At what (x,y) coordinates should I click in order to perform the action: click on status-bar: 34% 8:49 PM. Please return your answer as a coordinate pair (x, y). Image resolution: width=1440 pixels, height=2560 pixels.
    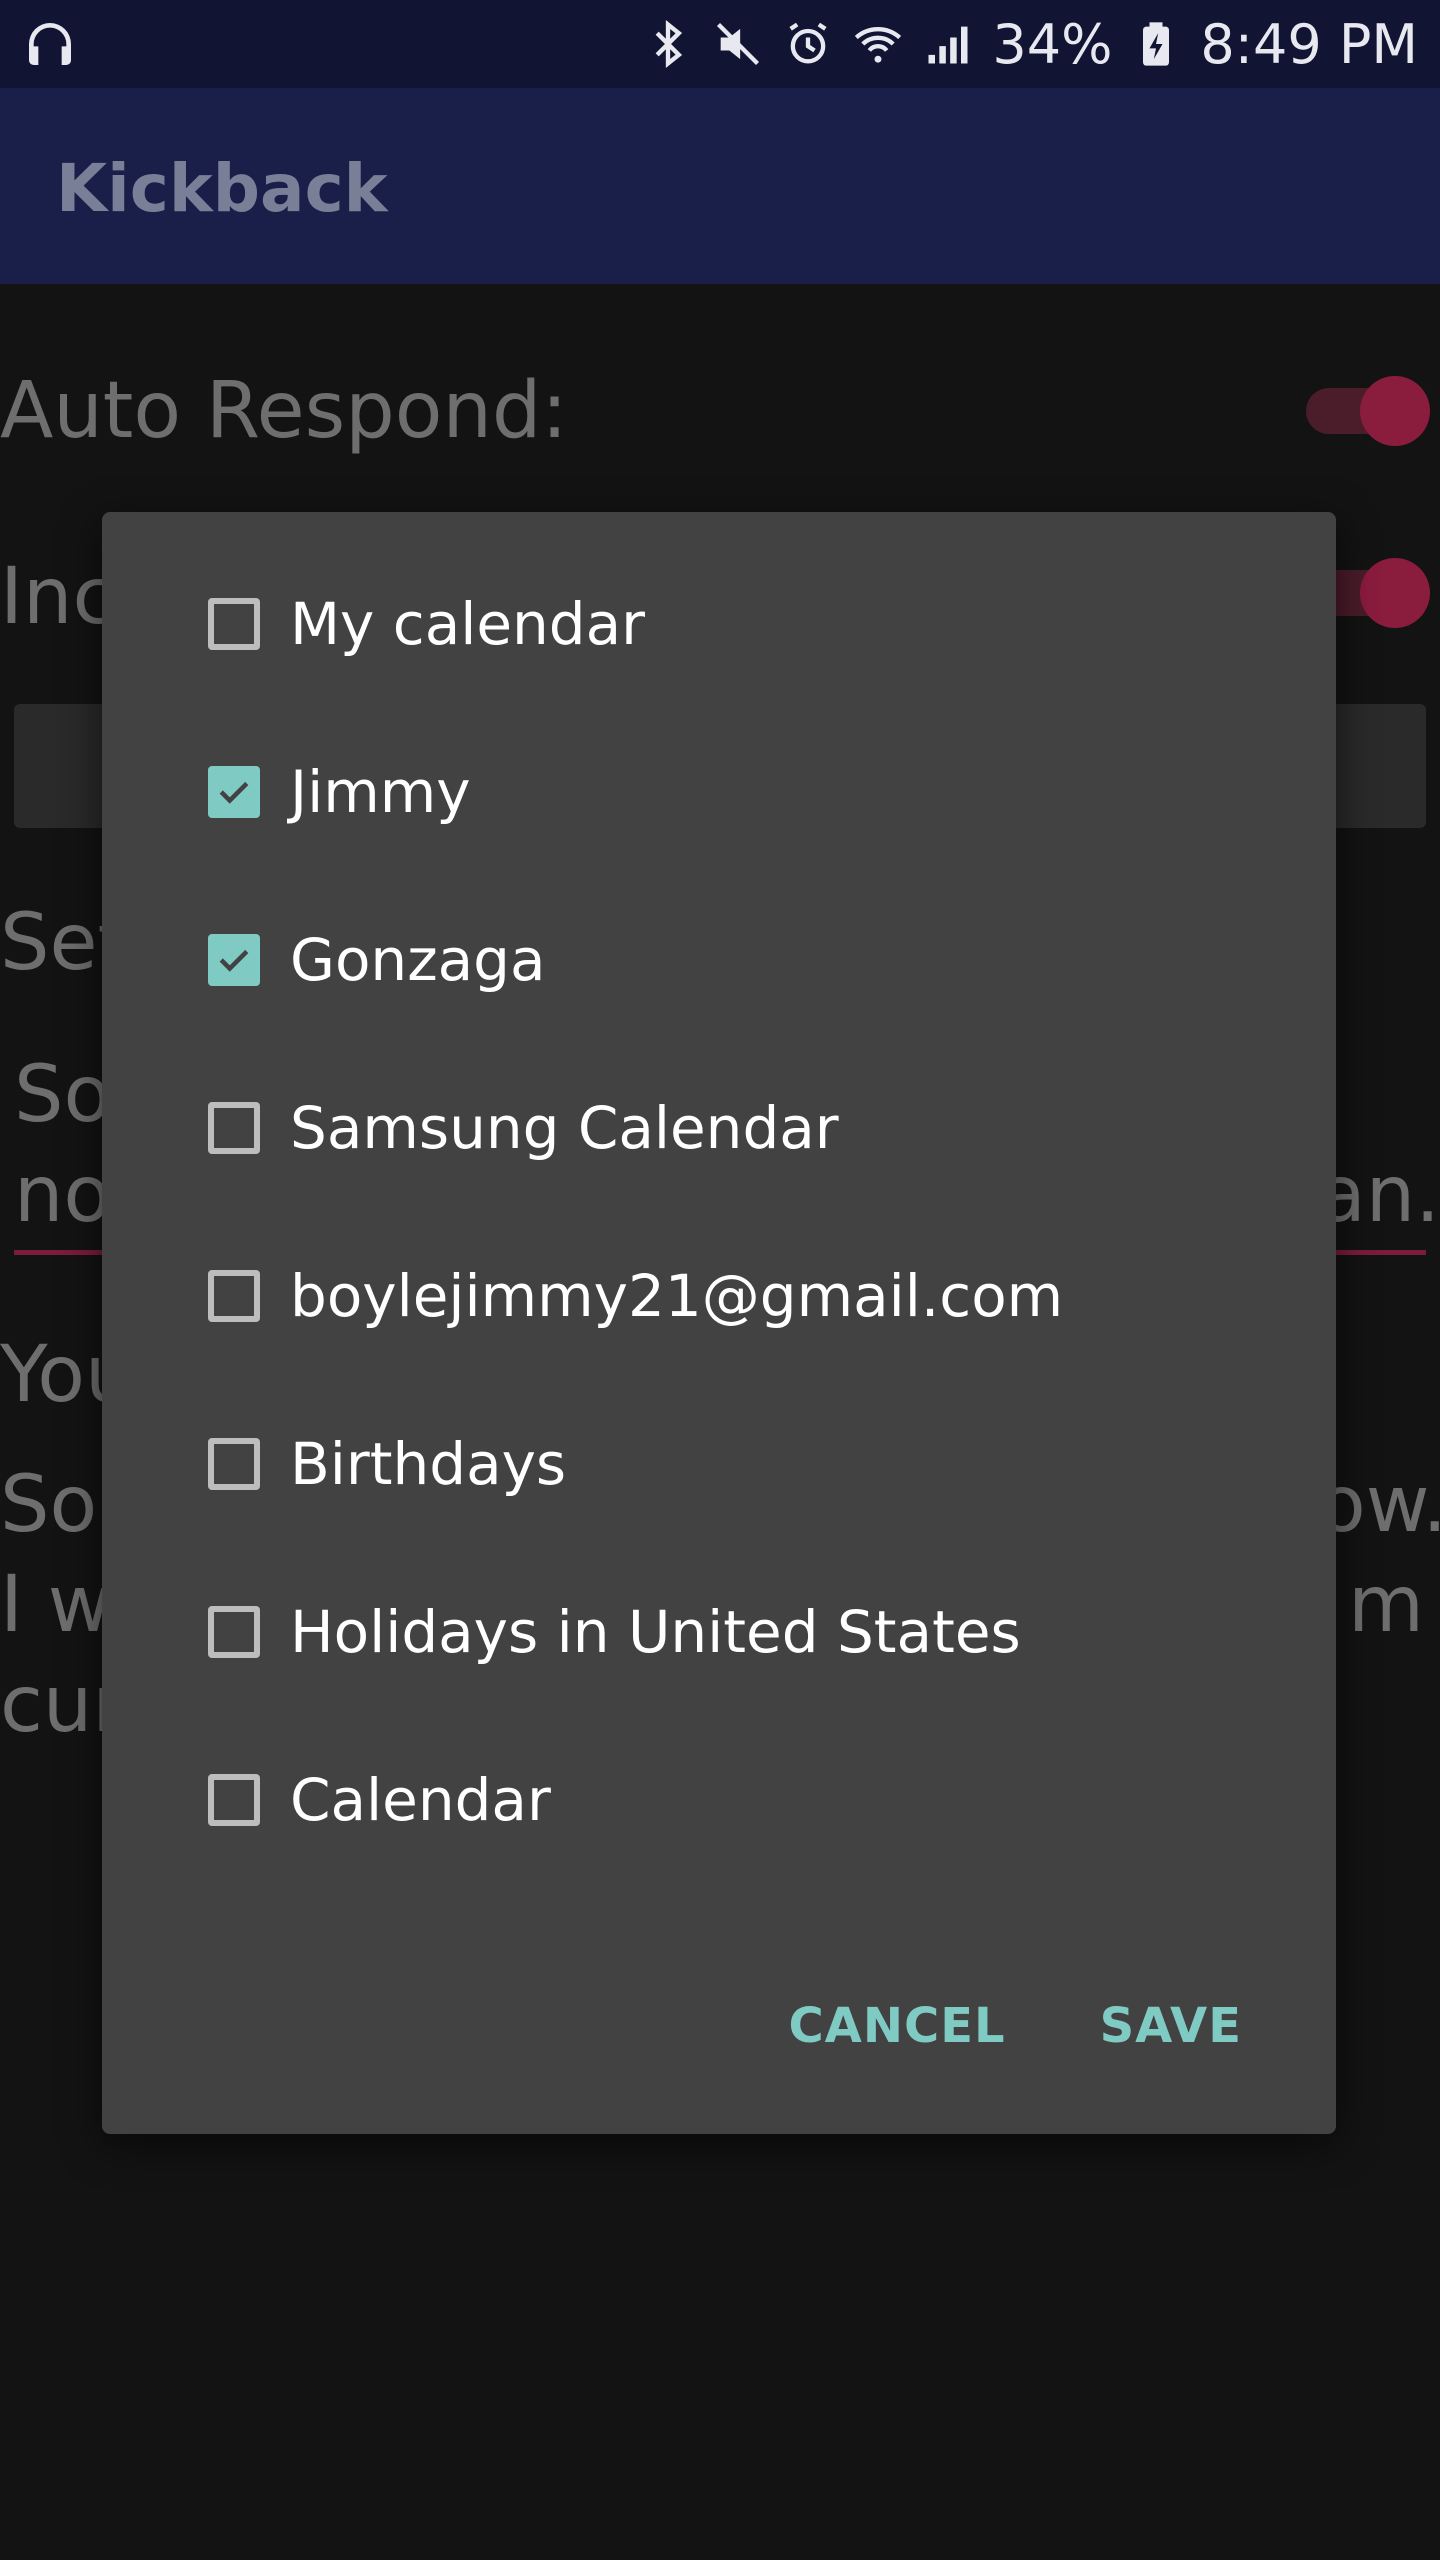
    Looking at the image, I should click on (720, 44).